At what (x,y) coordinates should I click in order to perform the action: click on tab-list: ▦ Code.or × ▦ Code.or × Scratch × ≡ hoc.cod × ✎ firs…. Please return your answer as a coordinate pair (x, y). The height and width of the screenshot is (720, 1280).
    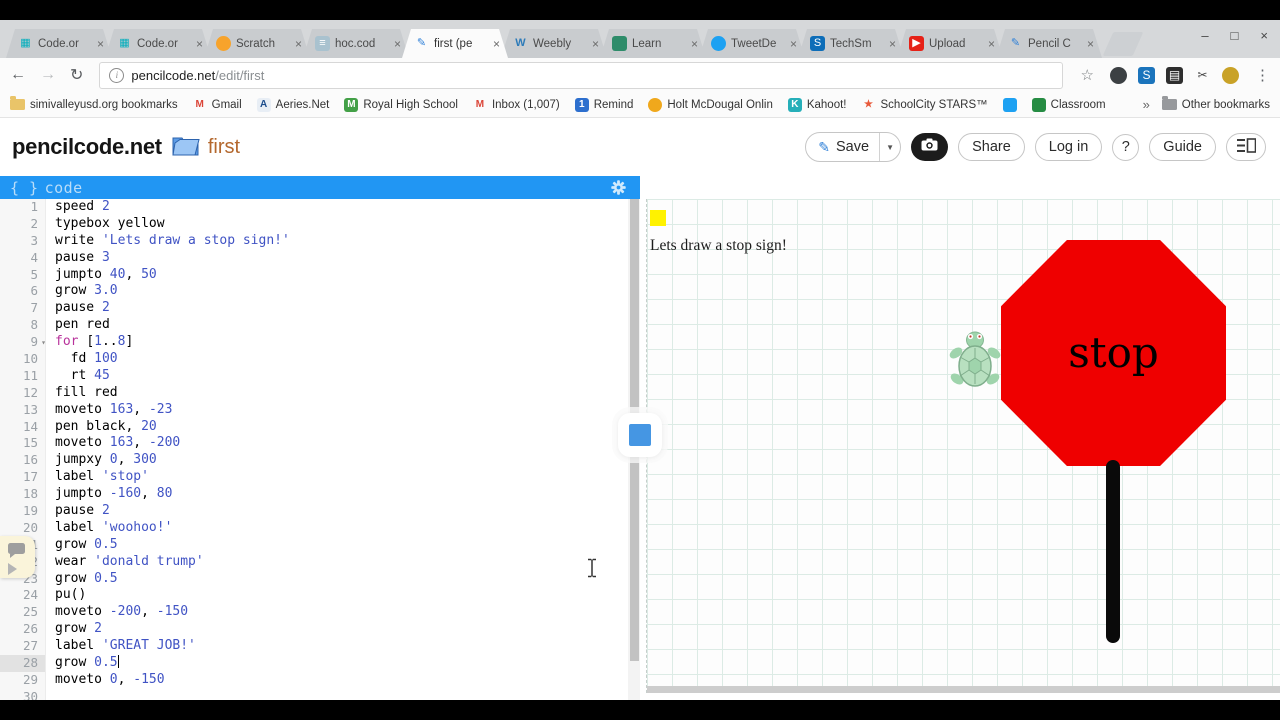
    Looking at the image, I should click on (550, 43).